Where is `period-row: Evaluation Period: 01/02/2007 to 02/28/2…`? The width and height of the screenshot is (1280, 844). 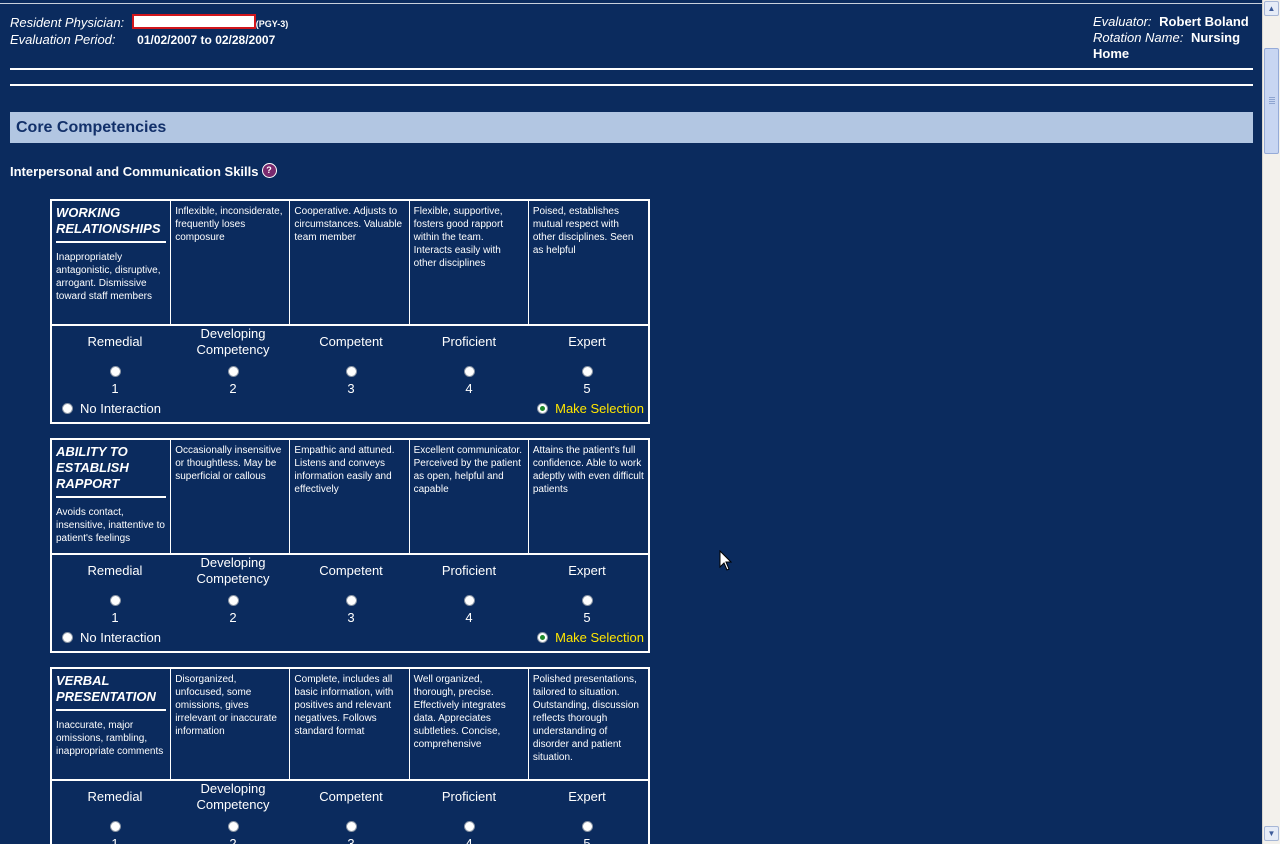
period-row: Evaluation Period: 01/02/2007 to 02/28/2… is located at coordinates (149, 40).